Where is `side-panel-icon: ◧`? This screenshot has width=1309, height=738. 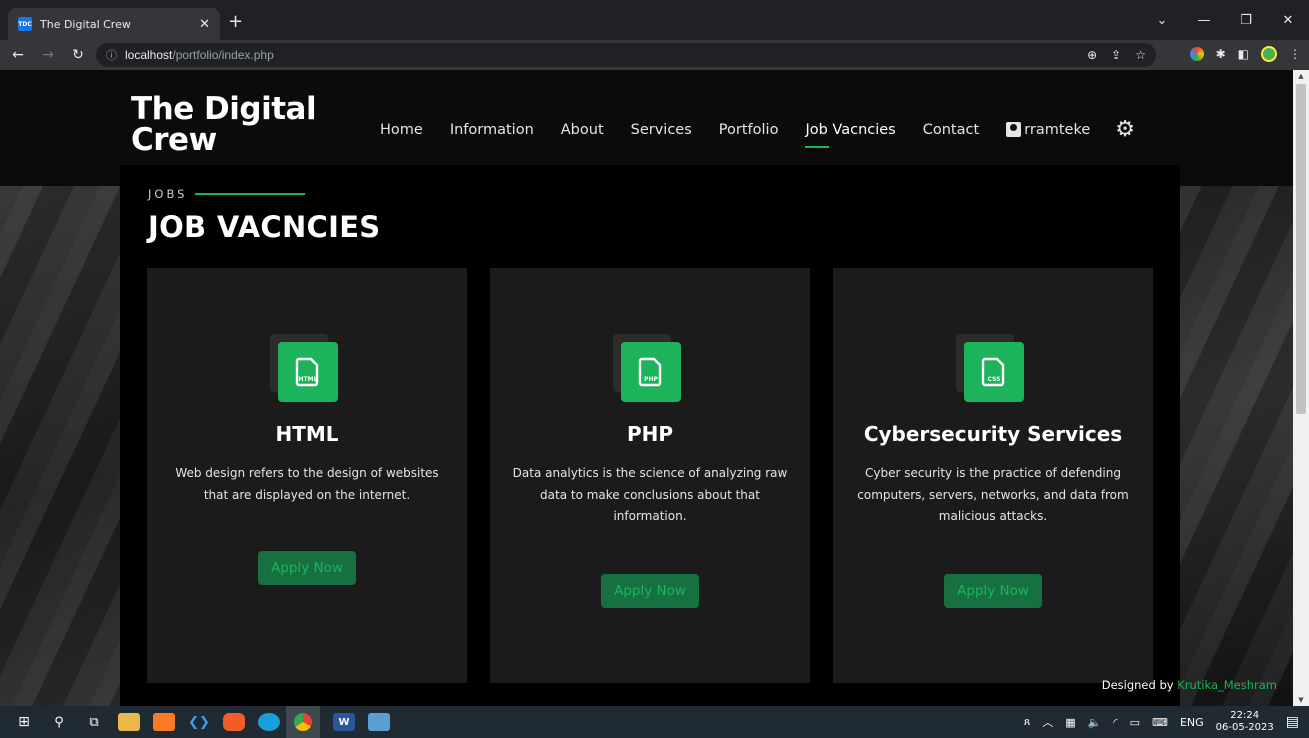 side-panel-icon: ◧ is located at coordinates (1243, 54).